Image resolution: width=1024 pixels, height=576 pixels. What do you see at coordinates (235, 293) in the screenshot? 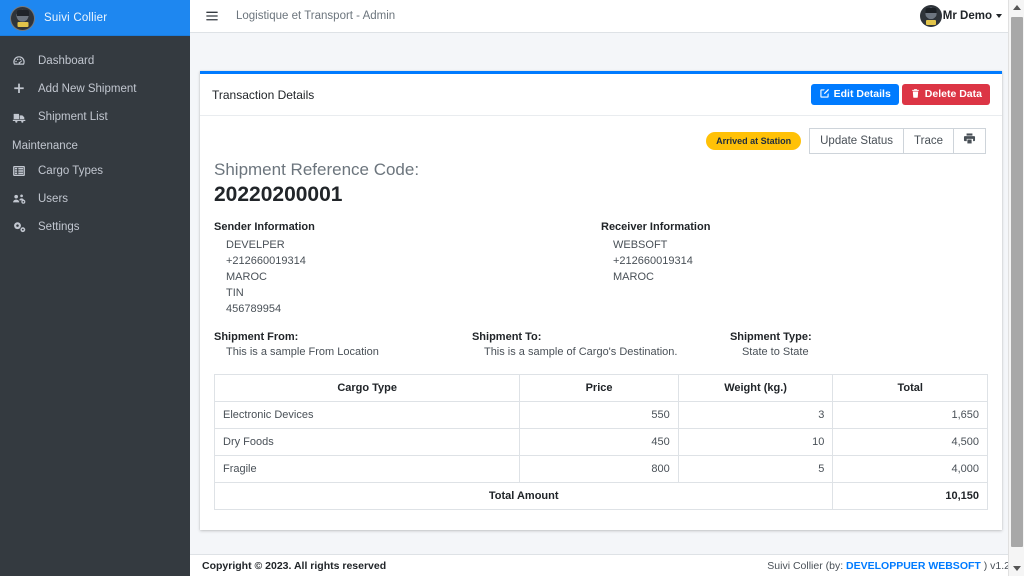
I see `sender-line: TIN` at bounding box center [235, 293].